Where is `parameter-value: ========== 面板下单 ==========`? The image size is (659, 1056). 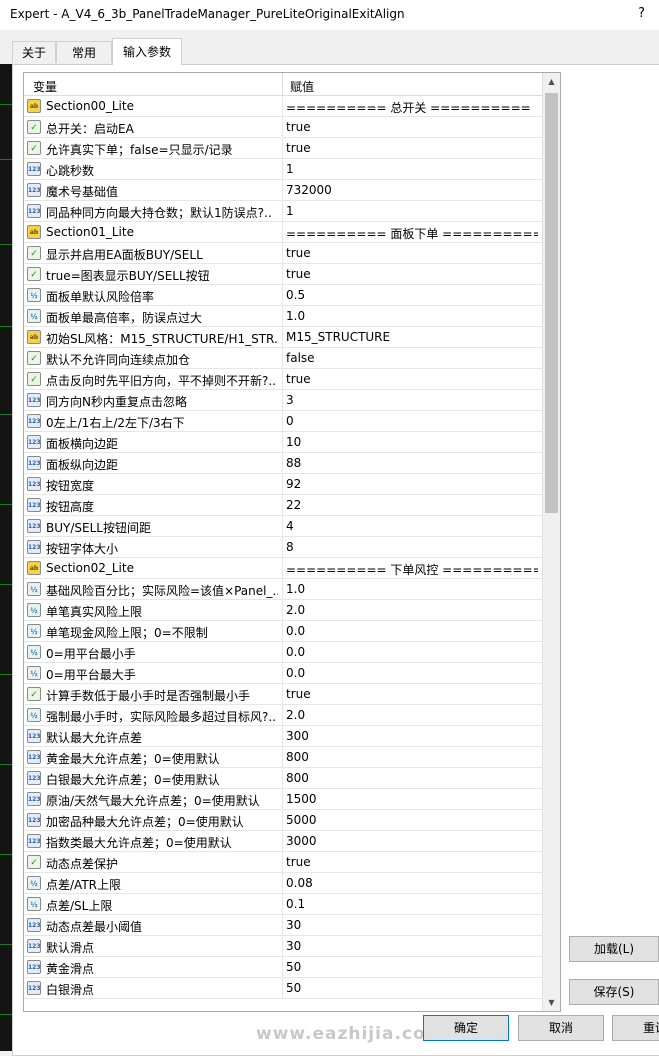 parameter-value: ========== 面板下单 ========== is located at coordinates (412, 233).